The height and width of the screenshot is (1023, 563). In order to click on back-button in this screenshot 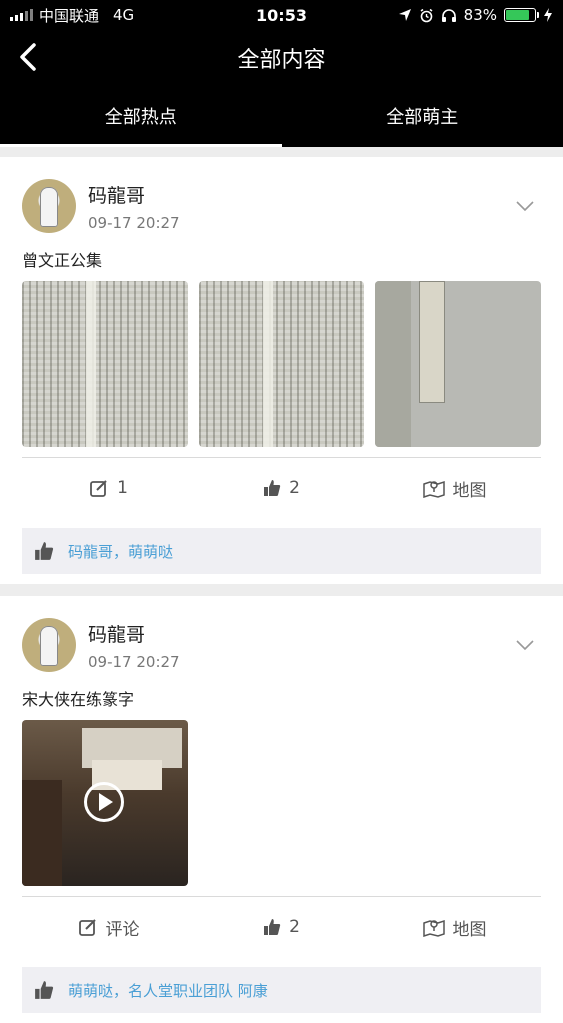, I will do `click(28, 57)`.